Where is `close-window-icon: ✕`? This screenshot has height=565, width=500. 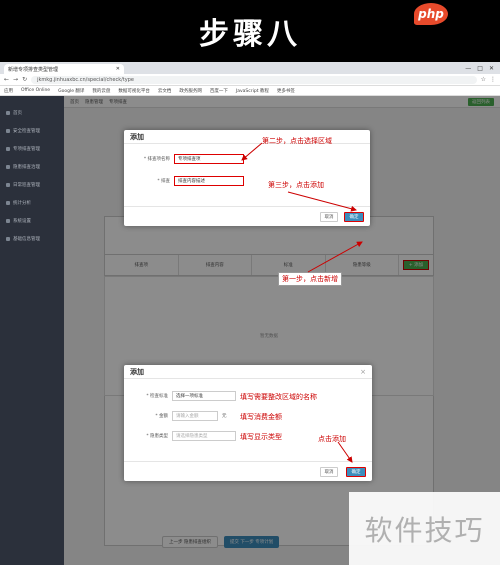
close-window-icon: ✕ is located at coordinates (491, 68).